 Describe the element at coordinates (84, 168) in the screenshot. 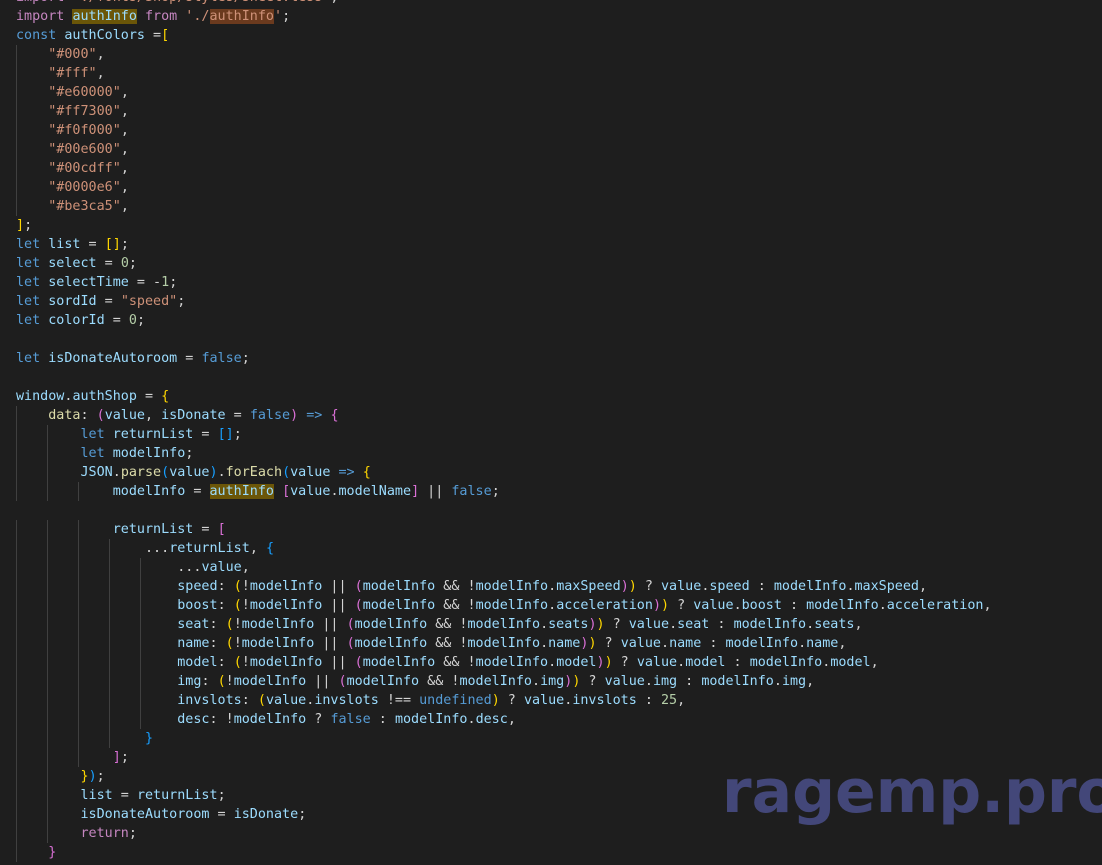

I see `code-token: "#00cdff"` at that location.